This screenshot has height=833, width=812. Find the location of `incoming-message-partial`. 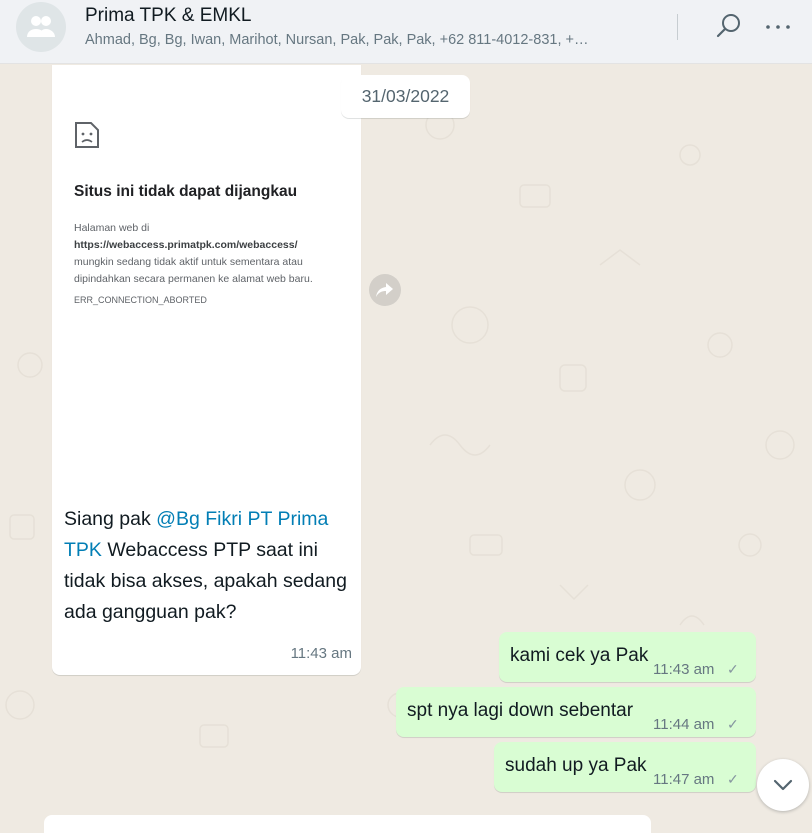

incoming-message-partial is located at coordinates (347, 824).